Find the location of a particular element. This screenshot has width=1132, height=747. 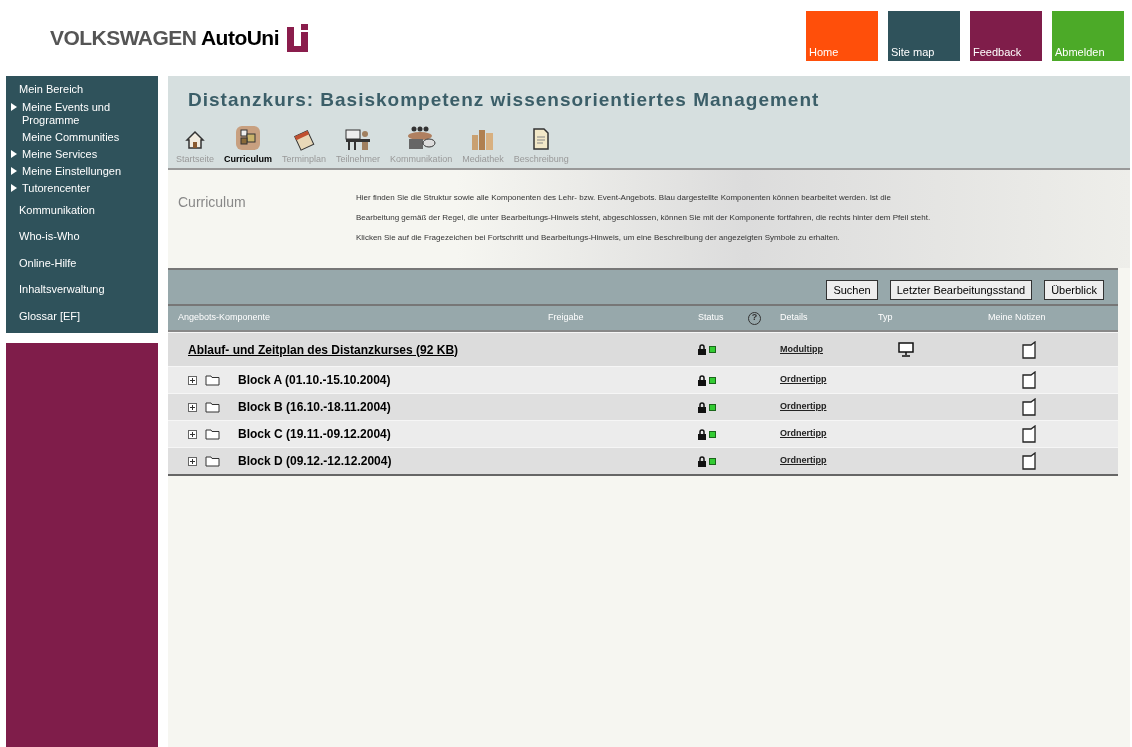

description-text: Bearbeitung gemäß der Regel, die unter Bearbeitungs-Hinweis steht, abgeschlossen, können Sie mit der Komponente fortfahren, die rechts hinter dem Pfeil steht. is located at coordinates (643, 218).